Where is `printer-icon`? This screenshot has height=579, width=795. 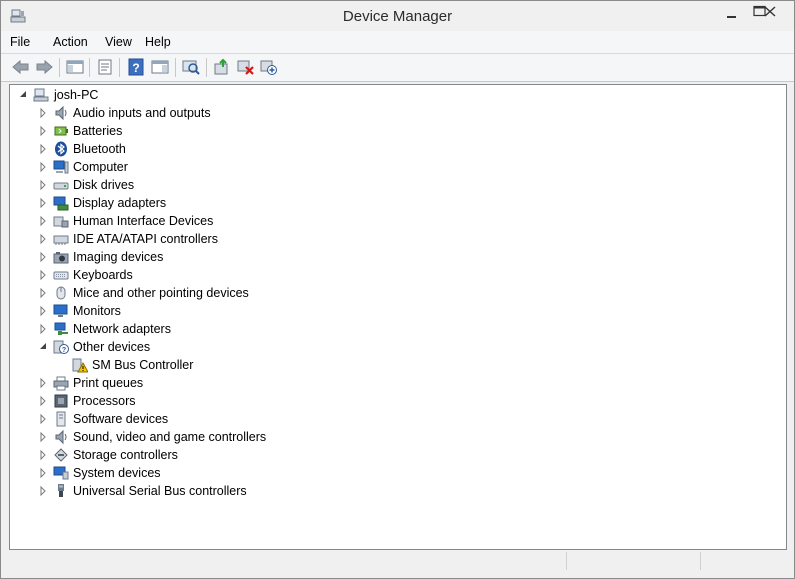
printer-icon is located at coordinates (61, 383).